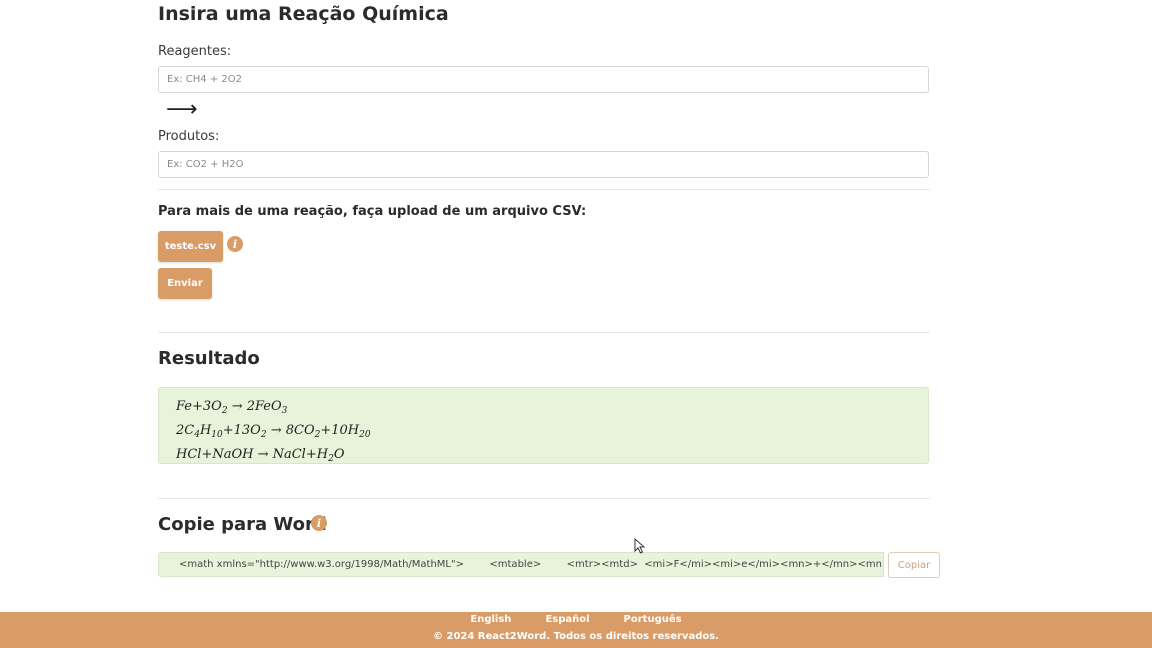  I want to click on reaction-arrow-icon: ⟶, so click(182, 109).